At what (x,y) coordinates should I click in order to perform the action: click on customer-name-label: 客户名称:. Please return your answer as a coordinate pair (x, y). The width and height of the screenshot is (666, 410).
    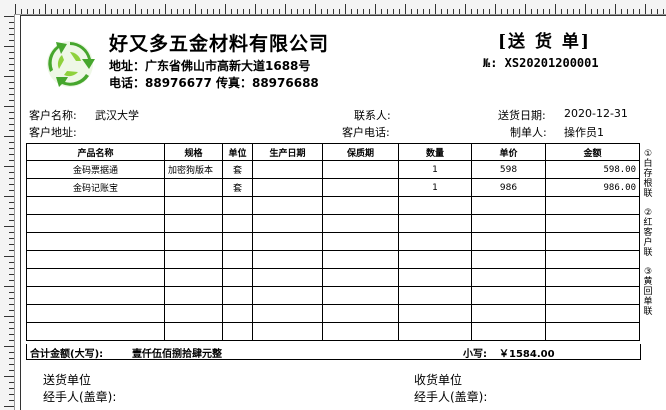
    Looking at the image, I should click on (53, 115).